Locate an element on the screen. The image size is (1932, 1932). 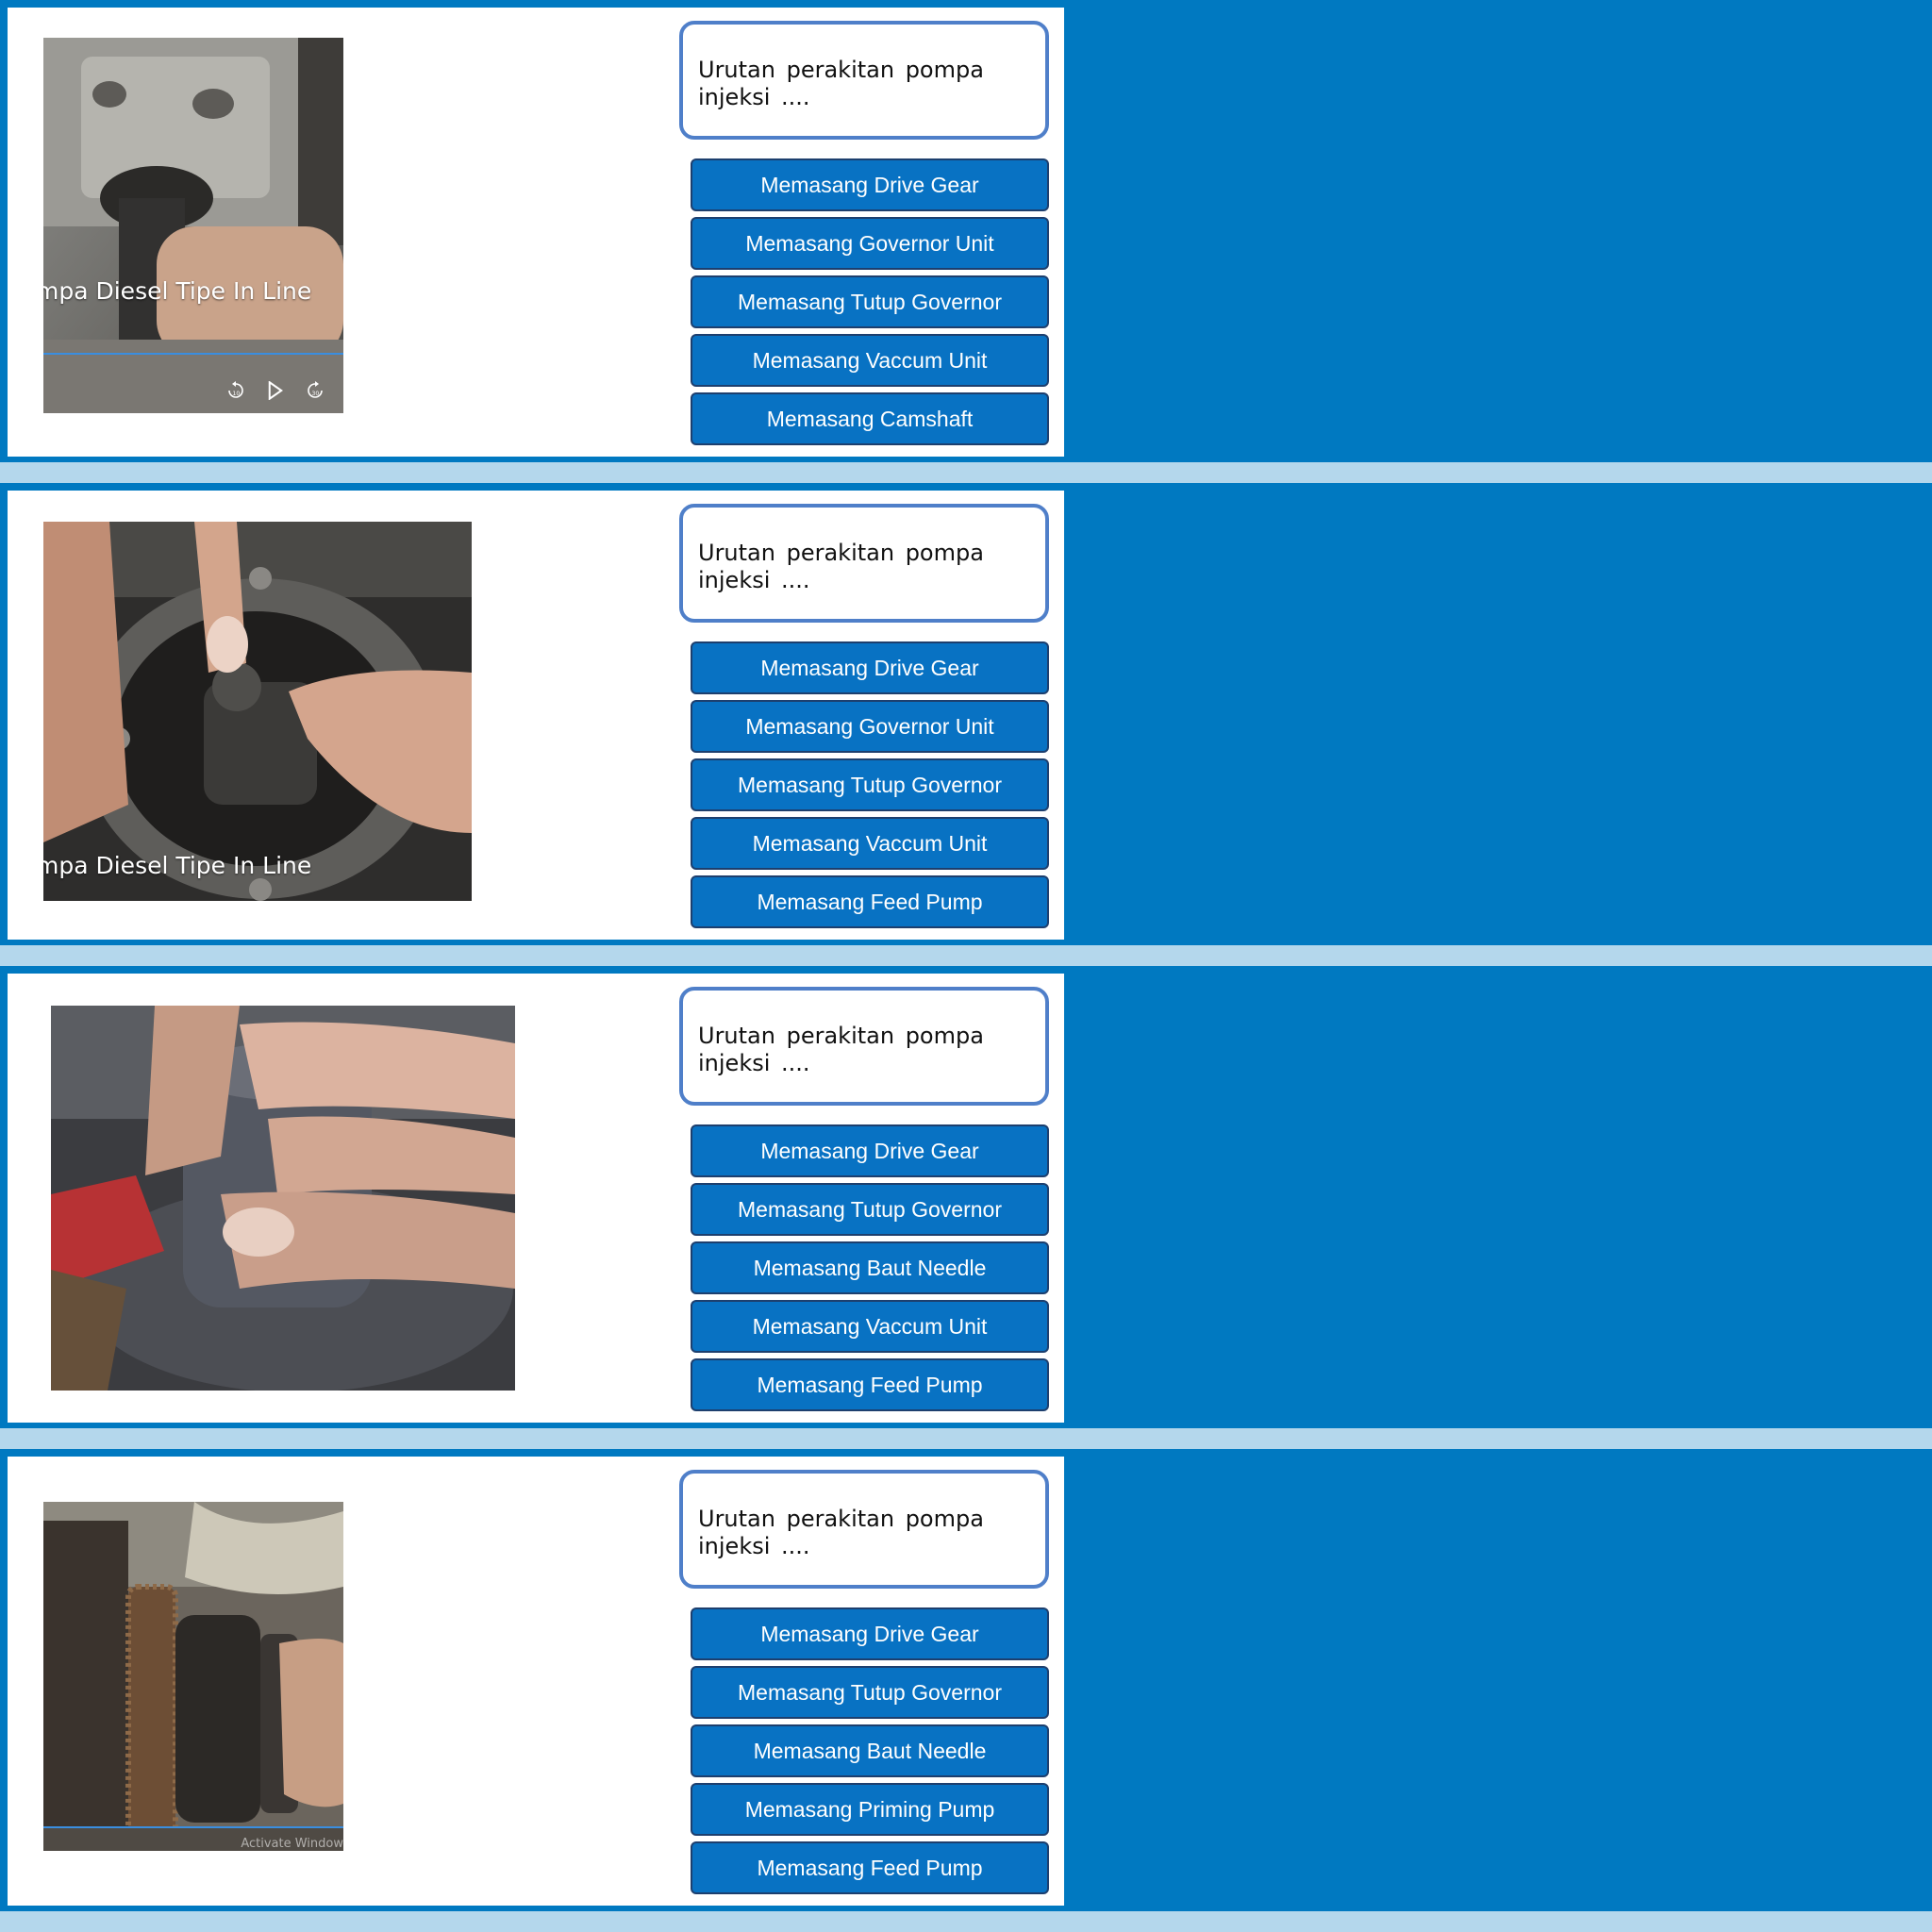
forward-icon: 30 is located at coordinates (315, 391).